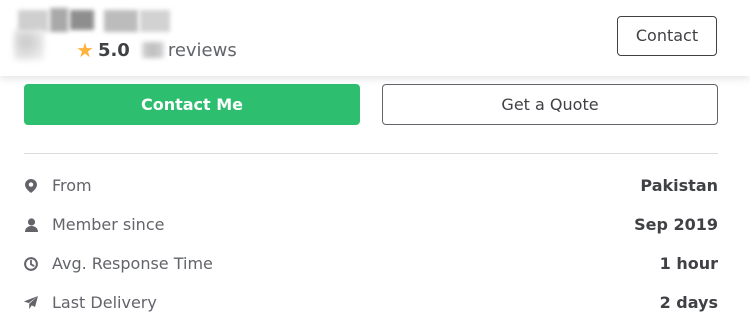 This screenshot has height=336, width=750. What do you see at coordinates (688, 263) in the screenshot?
I see `stat-value: 1 hour` at bounding box center [688, 263].